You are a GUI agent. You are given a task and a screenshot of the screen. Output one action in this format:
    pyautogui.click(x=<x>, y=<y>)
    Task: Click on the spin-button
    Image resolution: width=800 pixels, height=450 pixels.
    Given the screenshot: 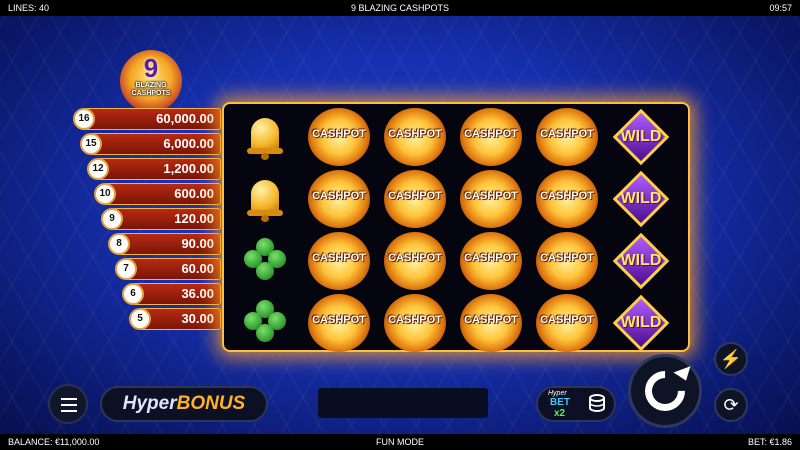 What is the action you would take?
    pyautogui.click(x=665, y=391)
    